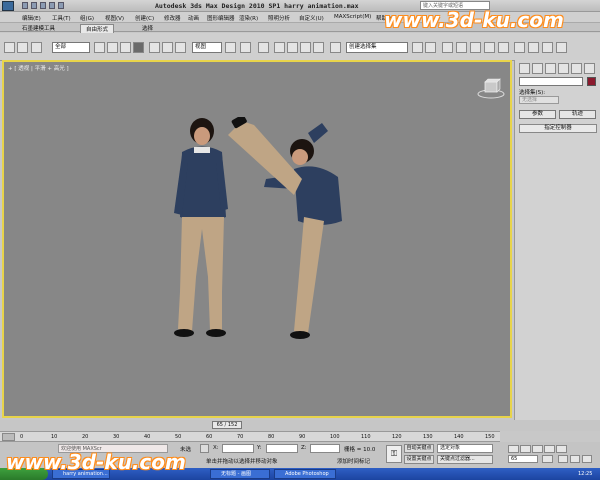 The width and height of the screenshot is (600, 480). What do you see at coordinates (475, 47) in the screenshot?
I see `curve-editor-icon` at bounding box center [475, 47].